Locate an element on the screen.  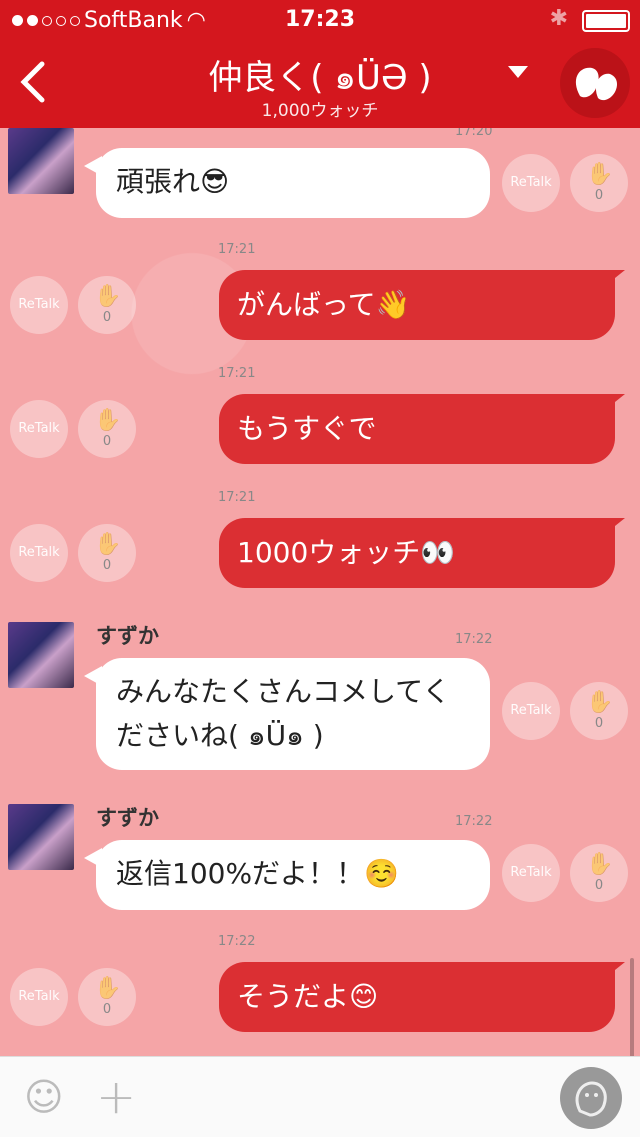
bluetooth-icon: ✱ is located at coordinates (558, 18).